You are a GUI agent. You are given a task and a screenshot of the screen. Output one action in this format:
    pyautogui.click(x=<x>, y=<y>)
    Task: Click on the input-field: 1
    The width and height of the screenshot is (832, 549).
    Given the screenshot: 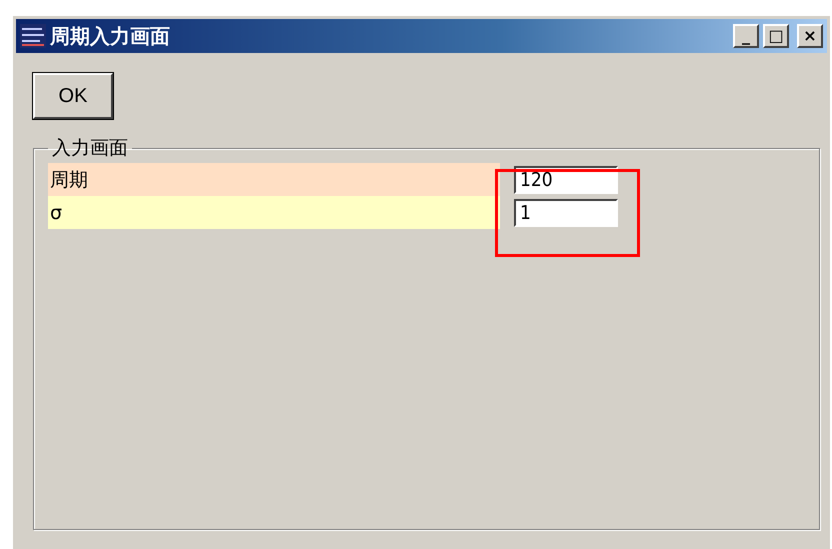 What is the action you would take?
    pyautogui.click(x=566, y=212)
    